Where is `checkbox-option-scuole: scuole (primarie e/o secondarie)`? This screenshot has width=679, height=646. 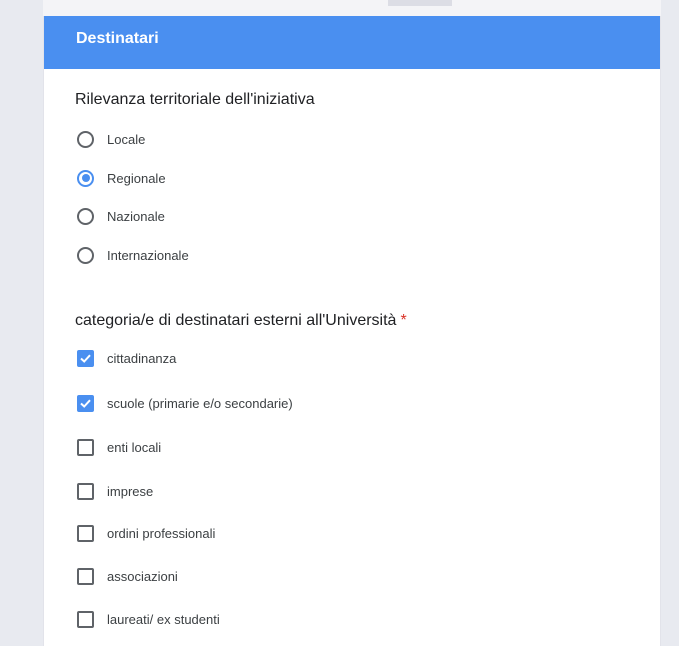 checkbox-option-scuole: scuole (primarie e/o secondarie) is located at coordinates (185, 403).